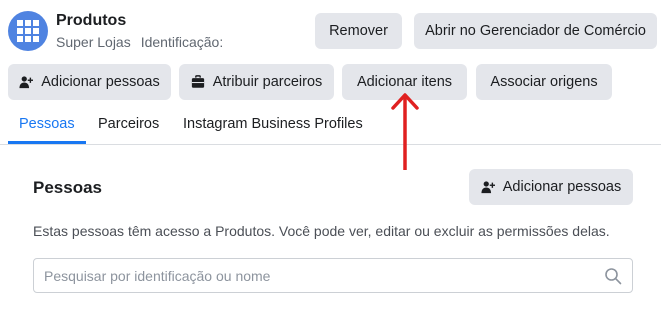 The width and height of the screenshot is (661, 315). I want to click on remove-button-label: Remover, so click(358, 31).